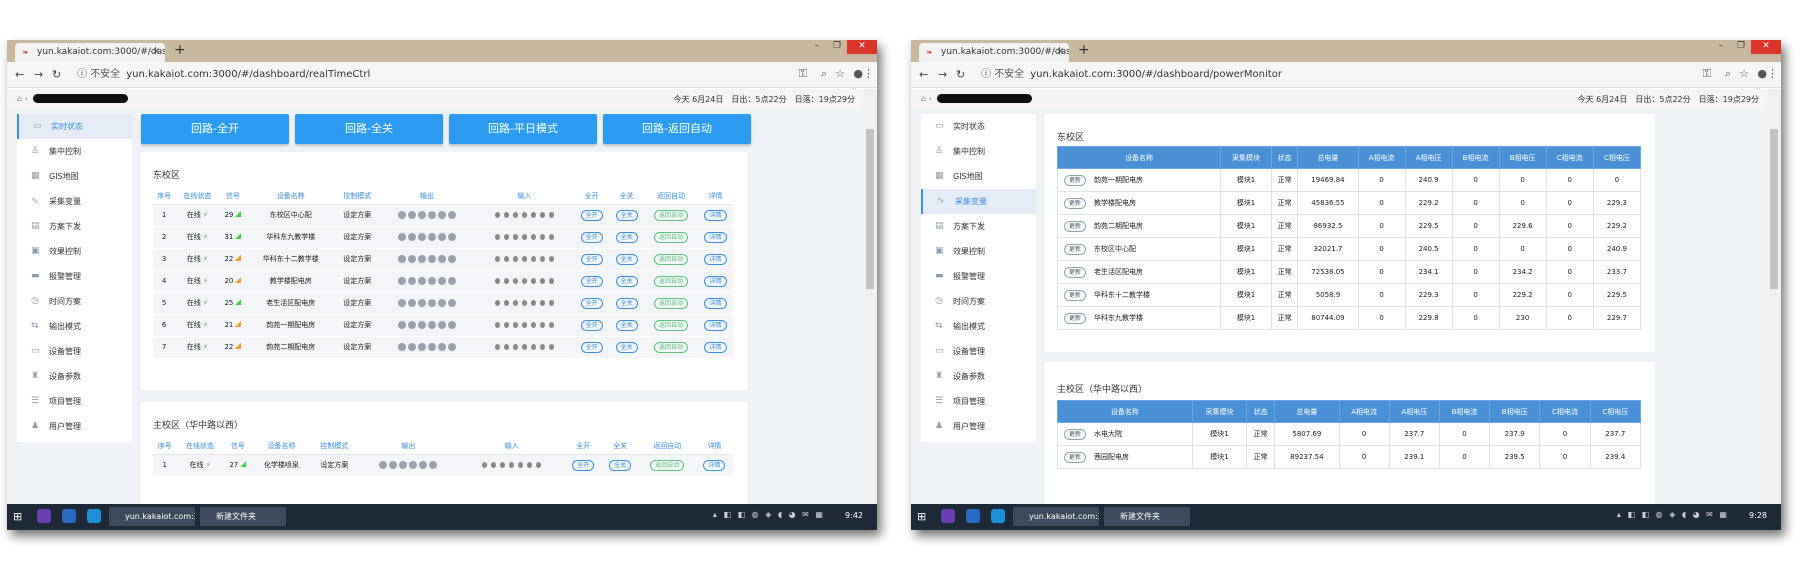  I want to click on forward-icon: →, so click(38, 74).